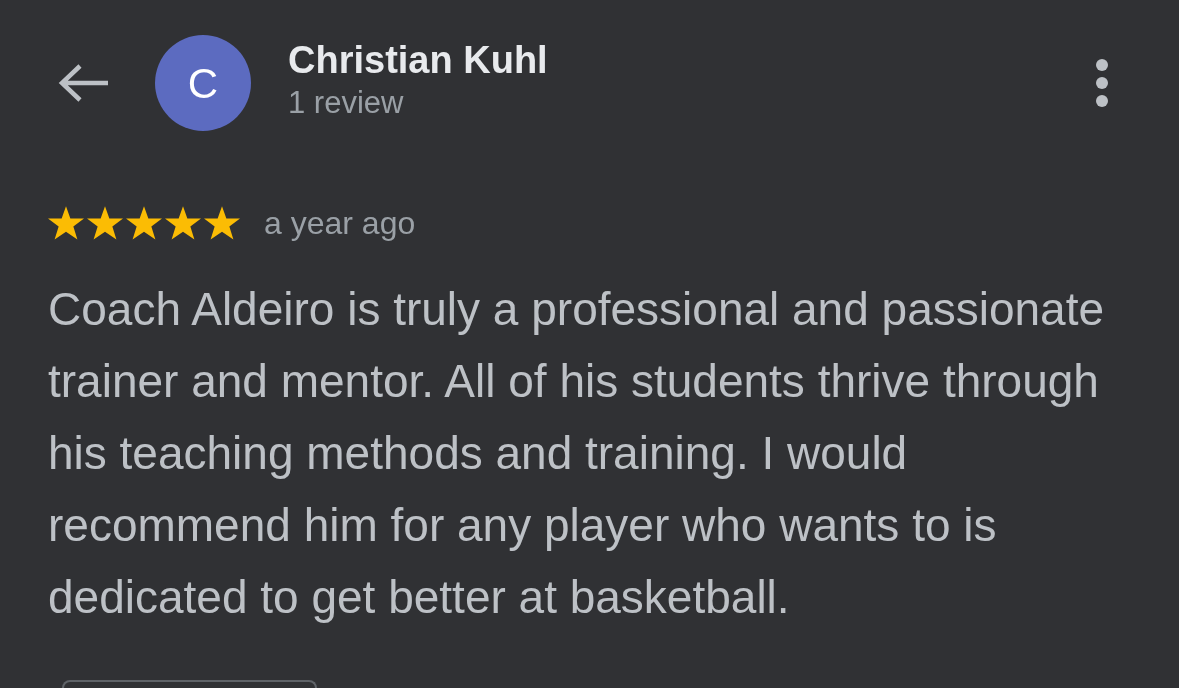 The width and height of the screenshot is (1179, 688). I want to click on back-arrow-icon, so click(84, 83).